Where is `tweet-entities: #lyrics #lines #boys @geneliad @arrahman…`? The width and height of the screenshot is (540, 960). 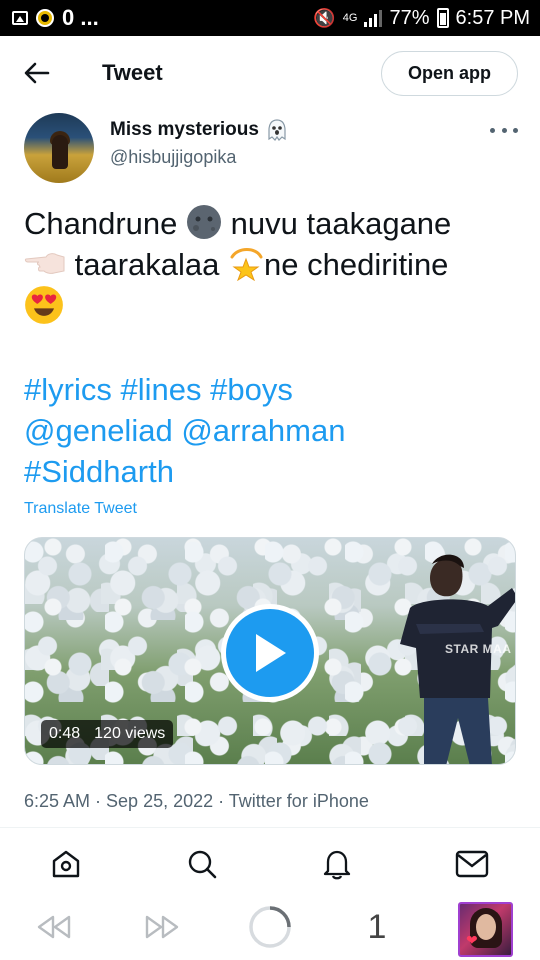
tweet-entities: #lyrics #lines #boys @geneliad @arrahman… is located at coordinates (184, 430).